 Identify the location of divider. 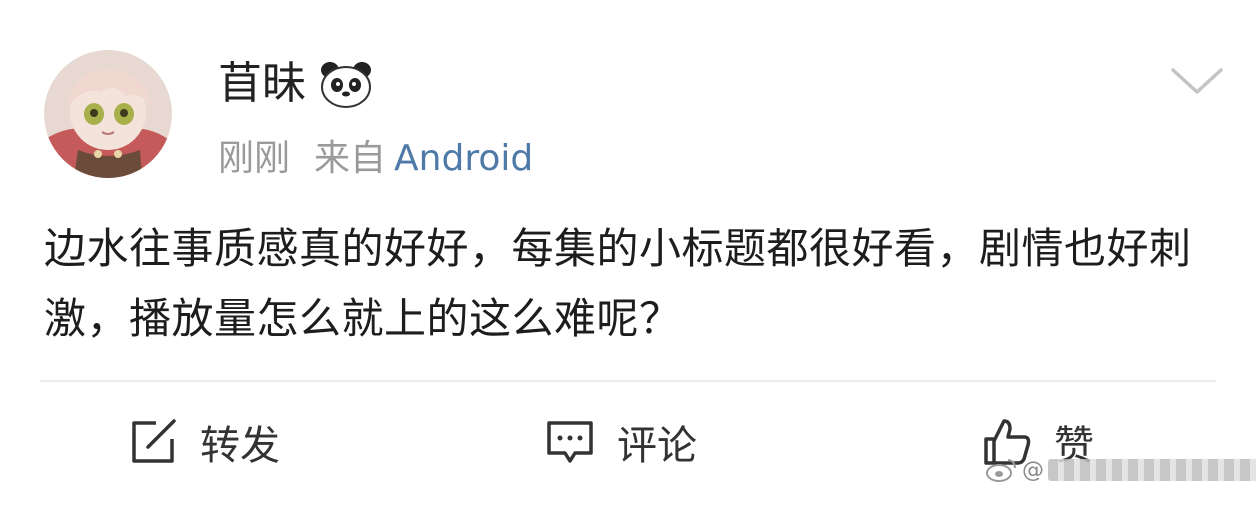
(628, 381).